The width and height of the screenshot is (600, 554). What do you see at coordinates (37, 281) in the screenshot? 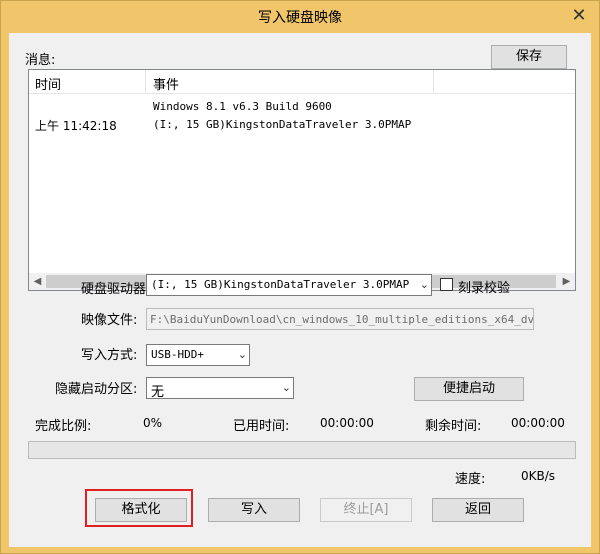
I see `scroll-left-icon: ◀` at bounding box center [37, 281].